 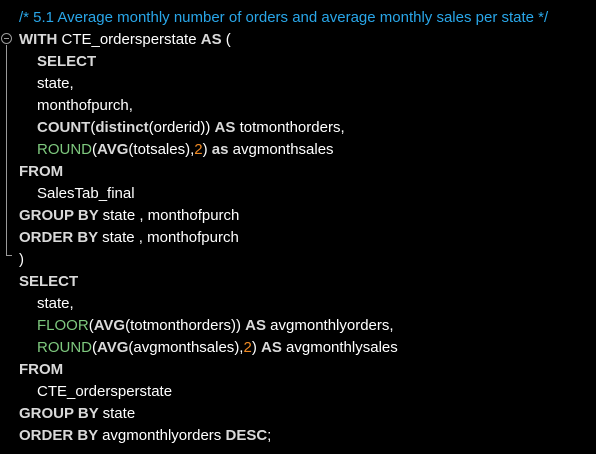 What do you see at coordinates (307, 414) in the screenshot?
I see `code-line: GROUP BY state` at bounding box center [307, 414].